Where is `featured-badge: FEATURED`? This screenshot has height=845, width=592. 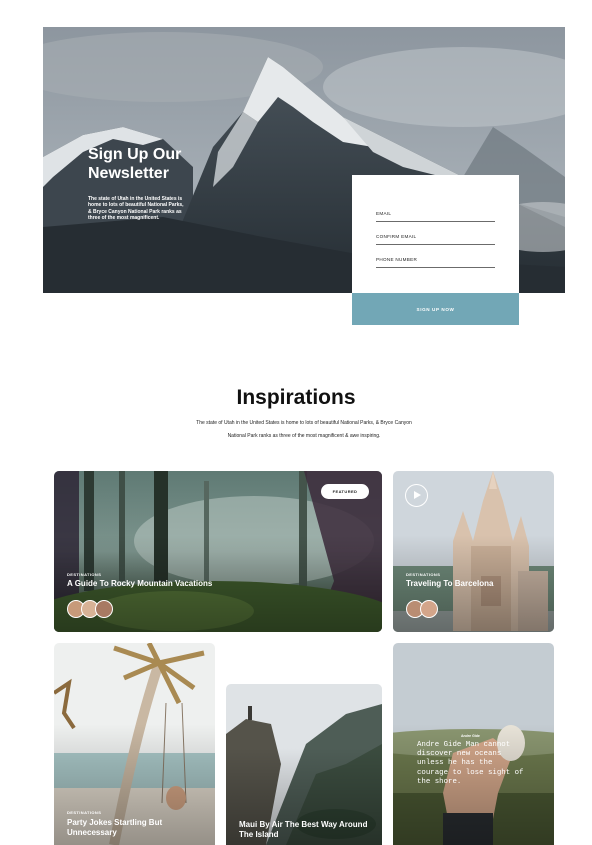
featured-badge: FEATURED is located at coordinates (345, 491).